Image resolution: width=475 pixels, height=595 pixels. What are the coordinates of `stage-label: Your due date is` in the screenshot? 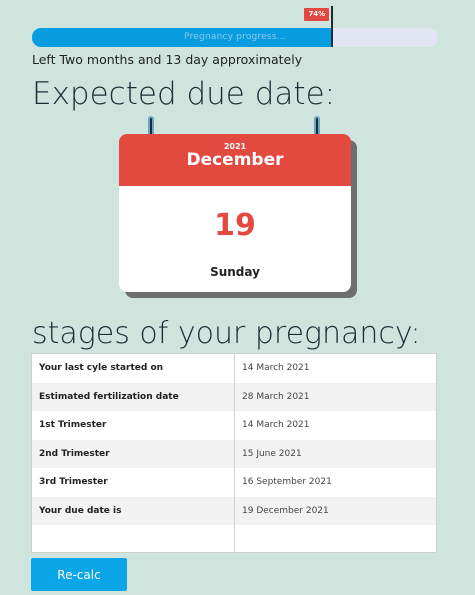 It's located at (133, 510).